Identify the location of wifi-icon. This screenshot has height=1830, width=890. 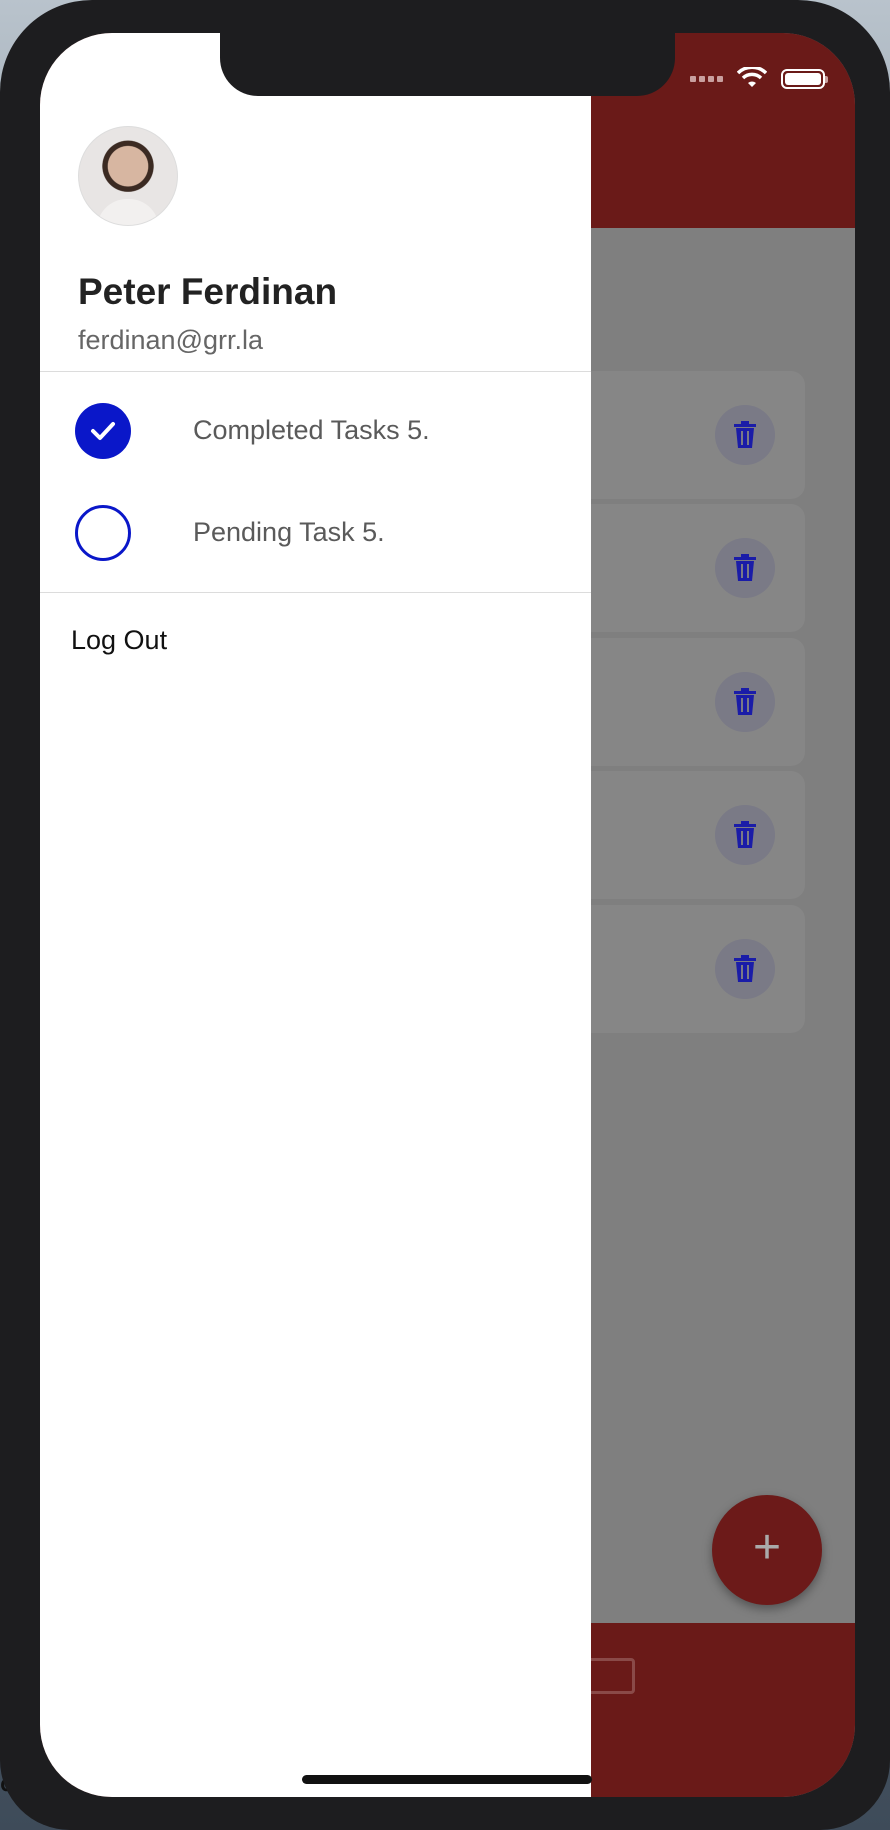
(752, 77).